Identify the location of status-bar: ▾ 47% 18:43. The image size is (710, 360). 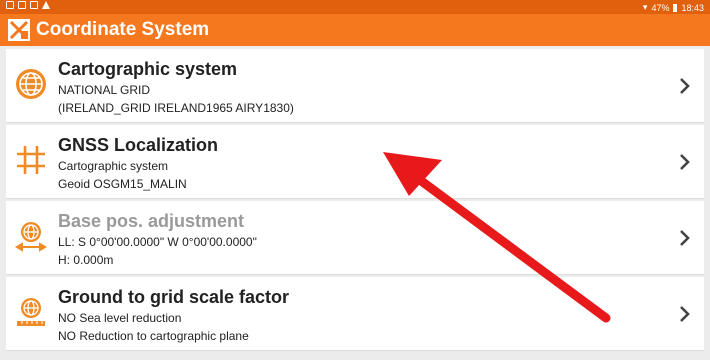
(355, 7).